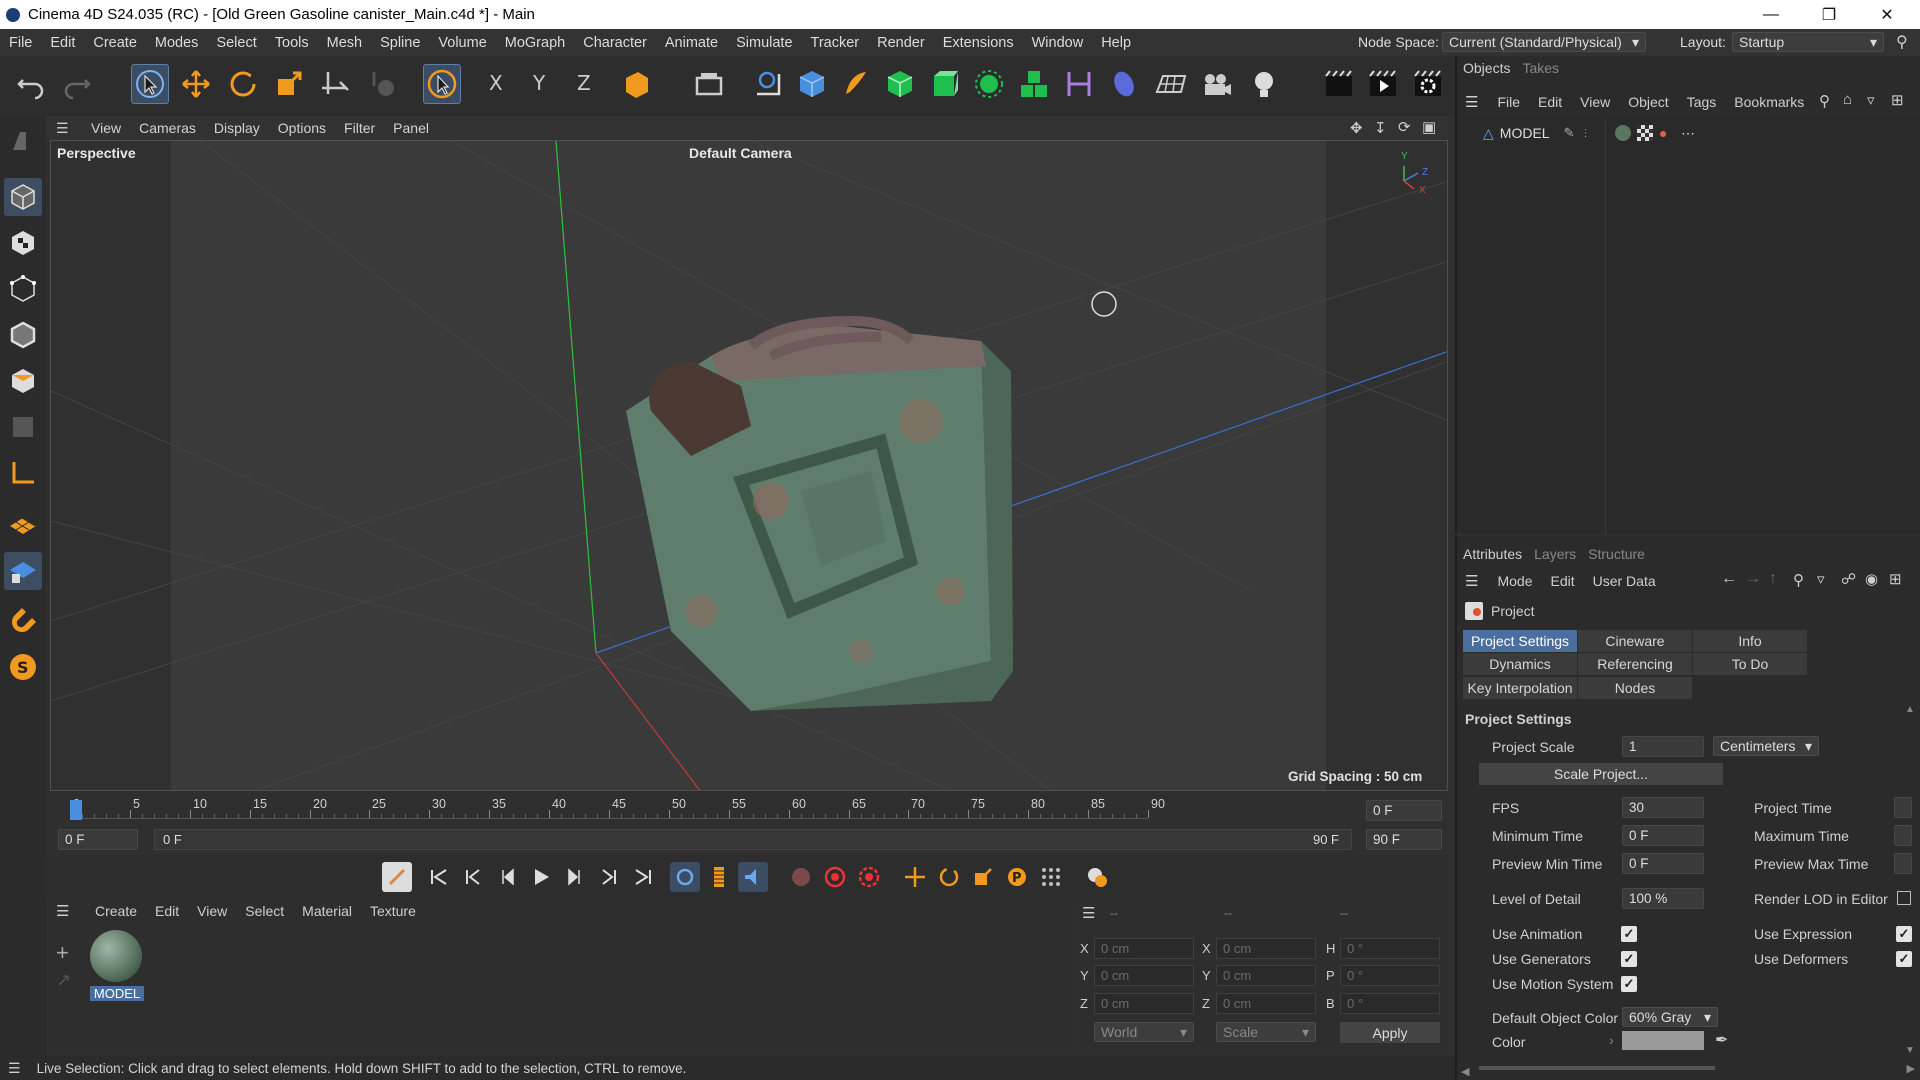 The height and width of the screenshot is (1080, 1920). What do you see at coordinates (1824, 101) in the screenshot?
I see `search-icon: ⚲` at bounding box center [1824, 101].